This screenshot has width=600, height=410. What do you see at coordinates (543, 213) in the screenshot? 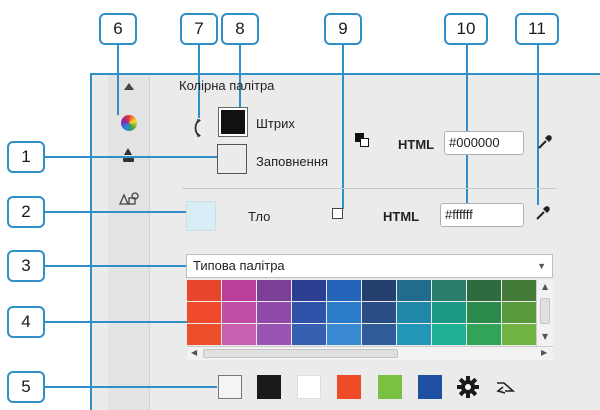
I see `background-eyedropper-icon` at bounding box center [543, 213].